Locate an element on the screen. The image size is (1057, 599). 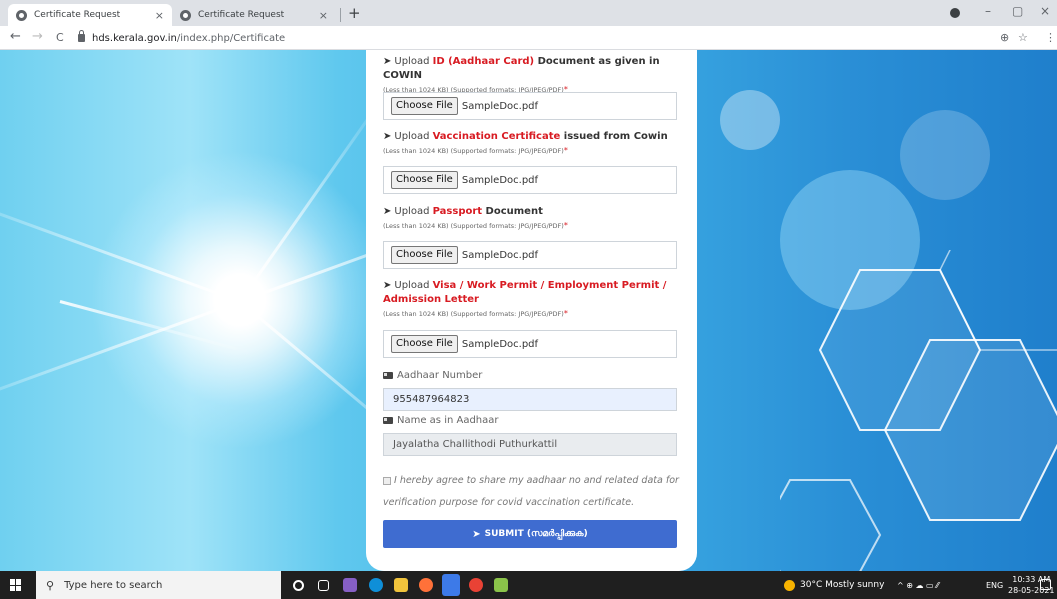
upload-title: ➤ Upload Passport Document is located at coordinates (463, 211).